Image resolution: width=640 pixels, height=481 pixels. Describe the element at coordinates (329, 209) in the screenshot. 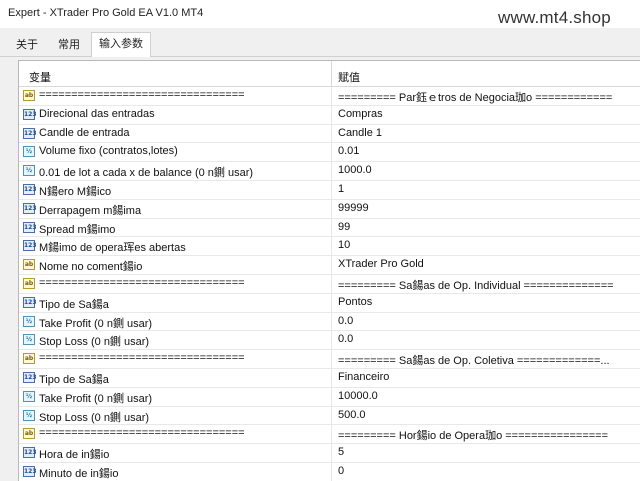

I see `table-row: 123 Derrapagem m鍚ima 99999` at that location.